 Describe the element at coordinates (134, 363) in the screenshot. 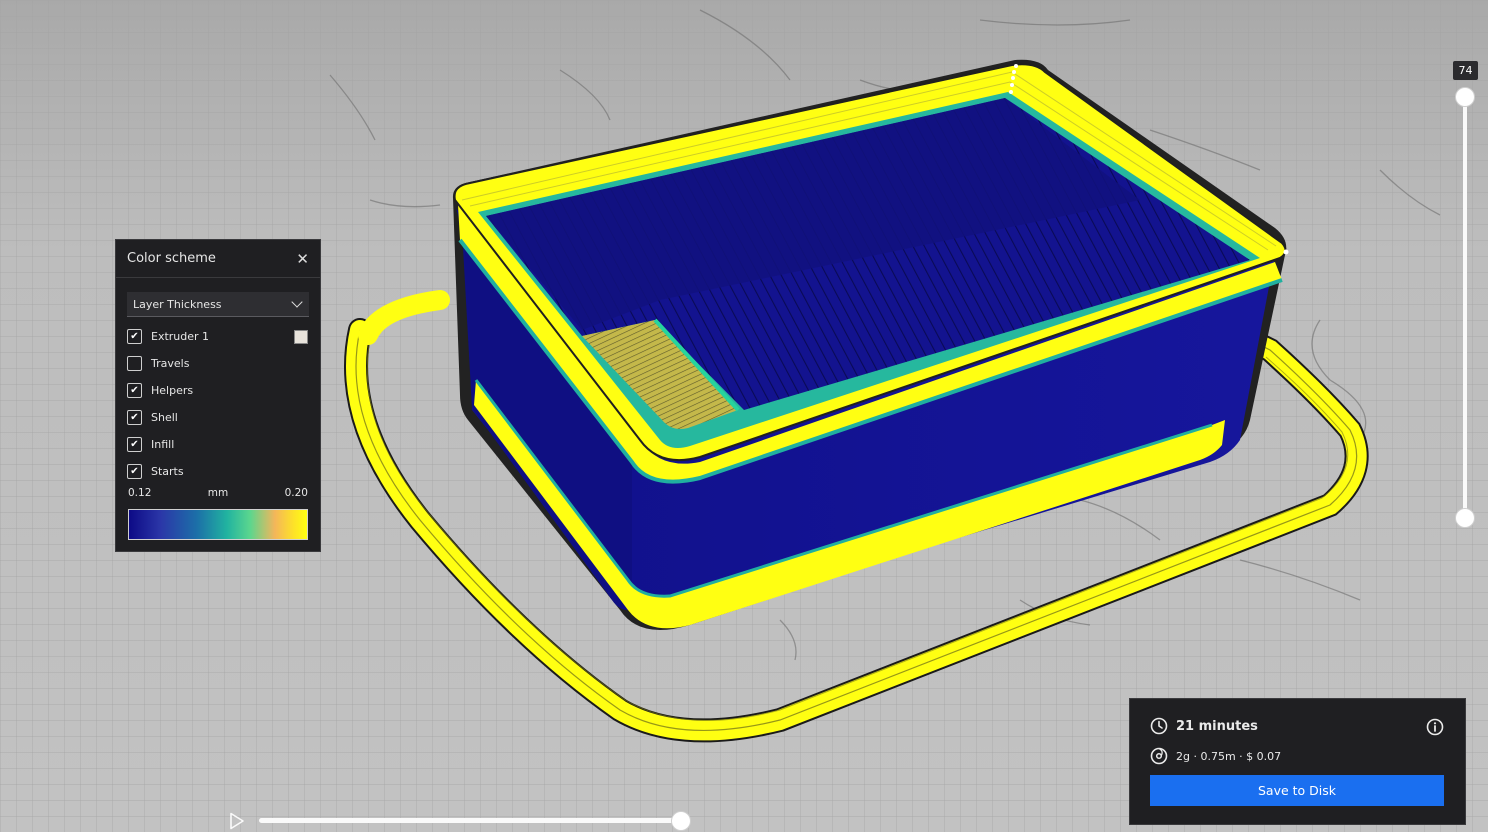

I see `travels-checkbox` at that location.